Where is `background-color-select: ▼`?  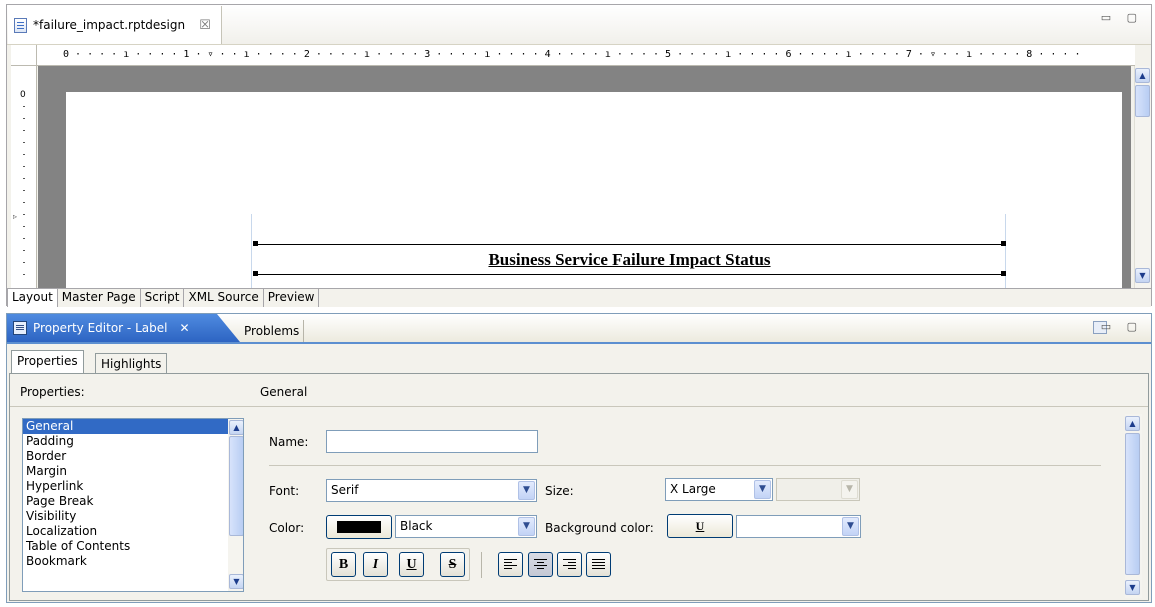 background-color-select: ▼ is located at coordinates (798, 526).